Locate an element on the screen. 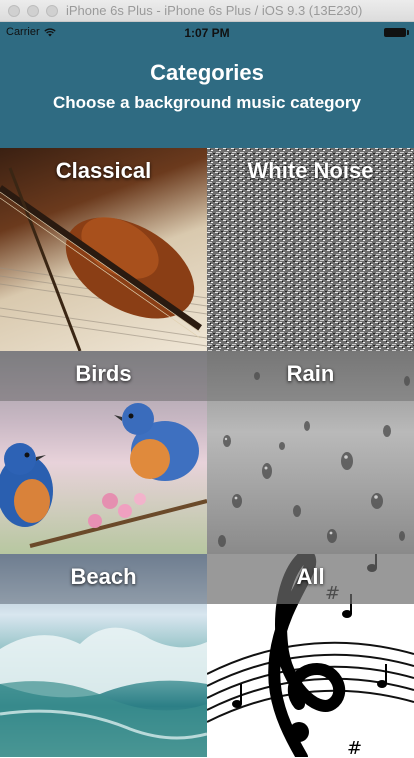 This screenshot has height=758, width=414. window-controls is located at coordinates (33, 11).